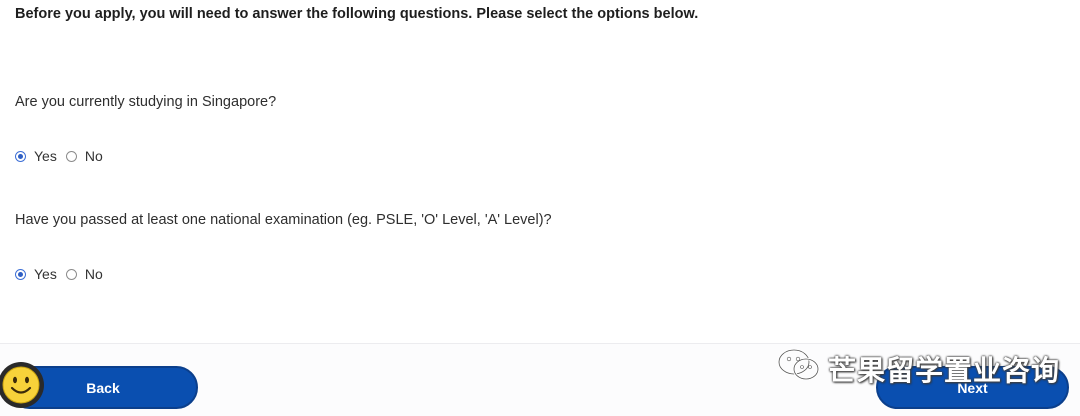  What do you see at coordinates (146, 102) in the screenshot?
I see `question-studying-in-singapore: Are you currently studying in Singapore?` at bounding box center [146, 102].